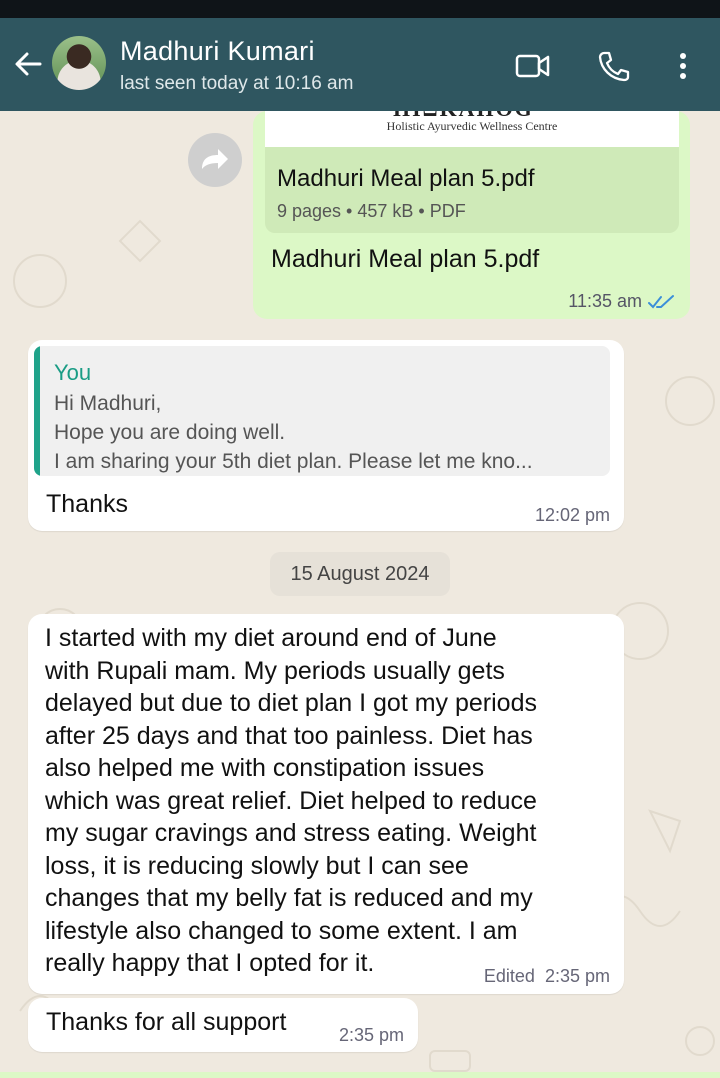  I want to click on pdf-file-meta: 9 pages • 457 kB • PDF, so click(371, 211).